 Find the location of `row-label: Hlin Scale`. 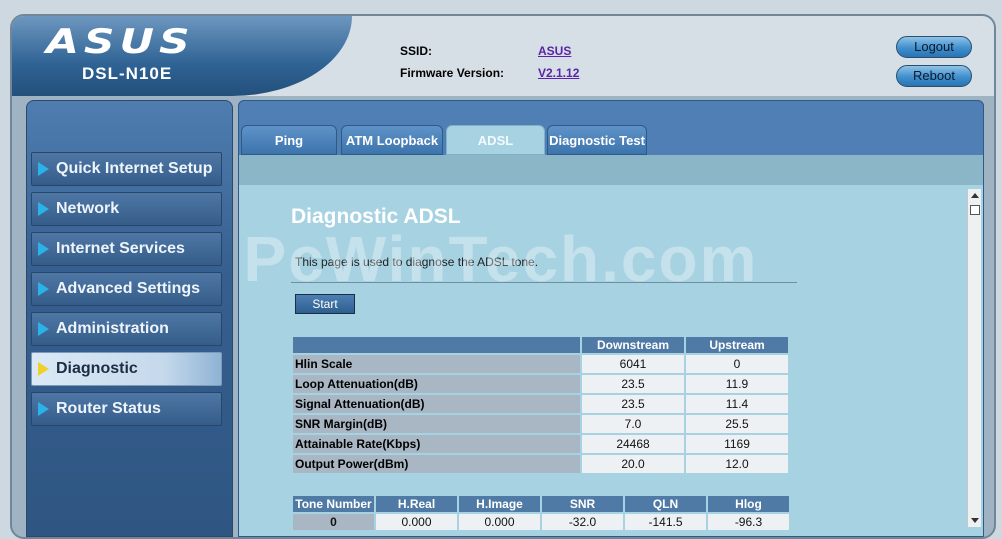

row-label: Hlin Scale is located at coordinates (436, 364).